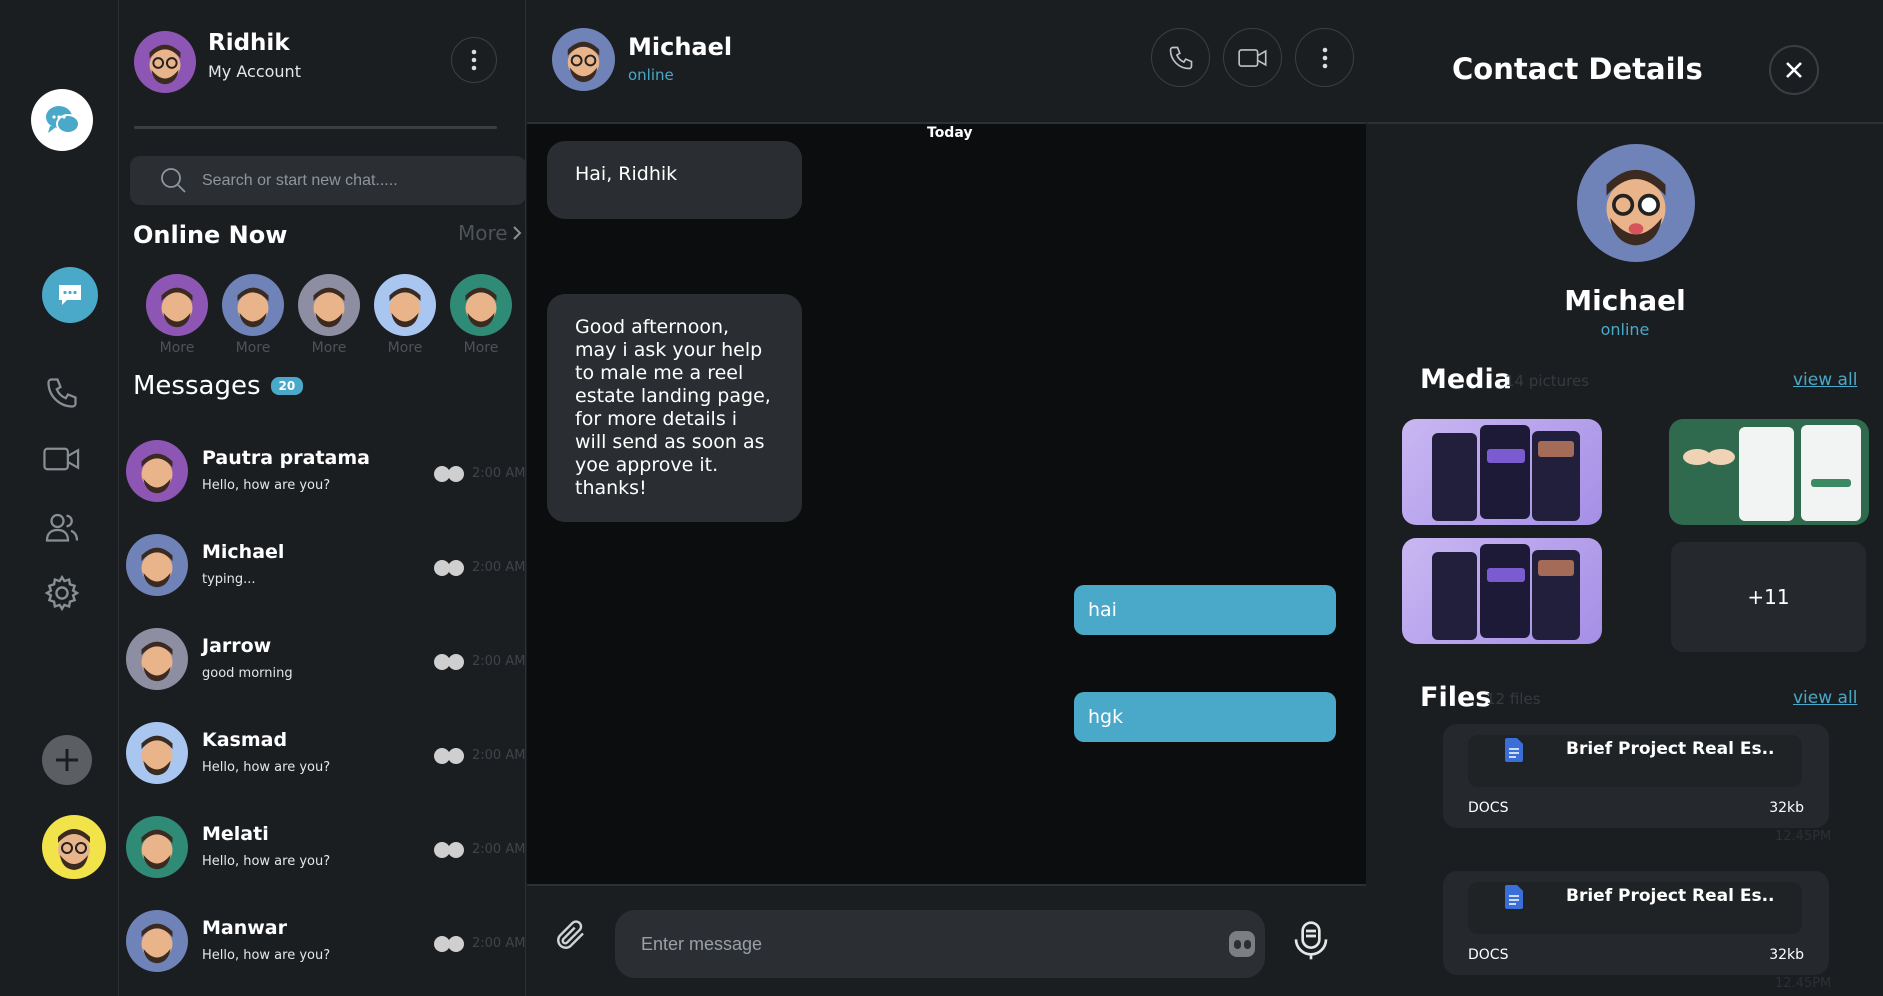 The height and width of the screenshot is (996, 1883). What do you see at coordinates (59, 498) in the screenshot?
I see `nav-rail` at bounding box center [59, 498].